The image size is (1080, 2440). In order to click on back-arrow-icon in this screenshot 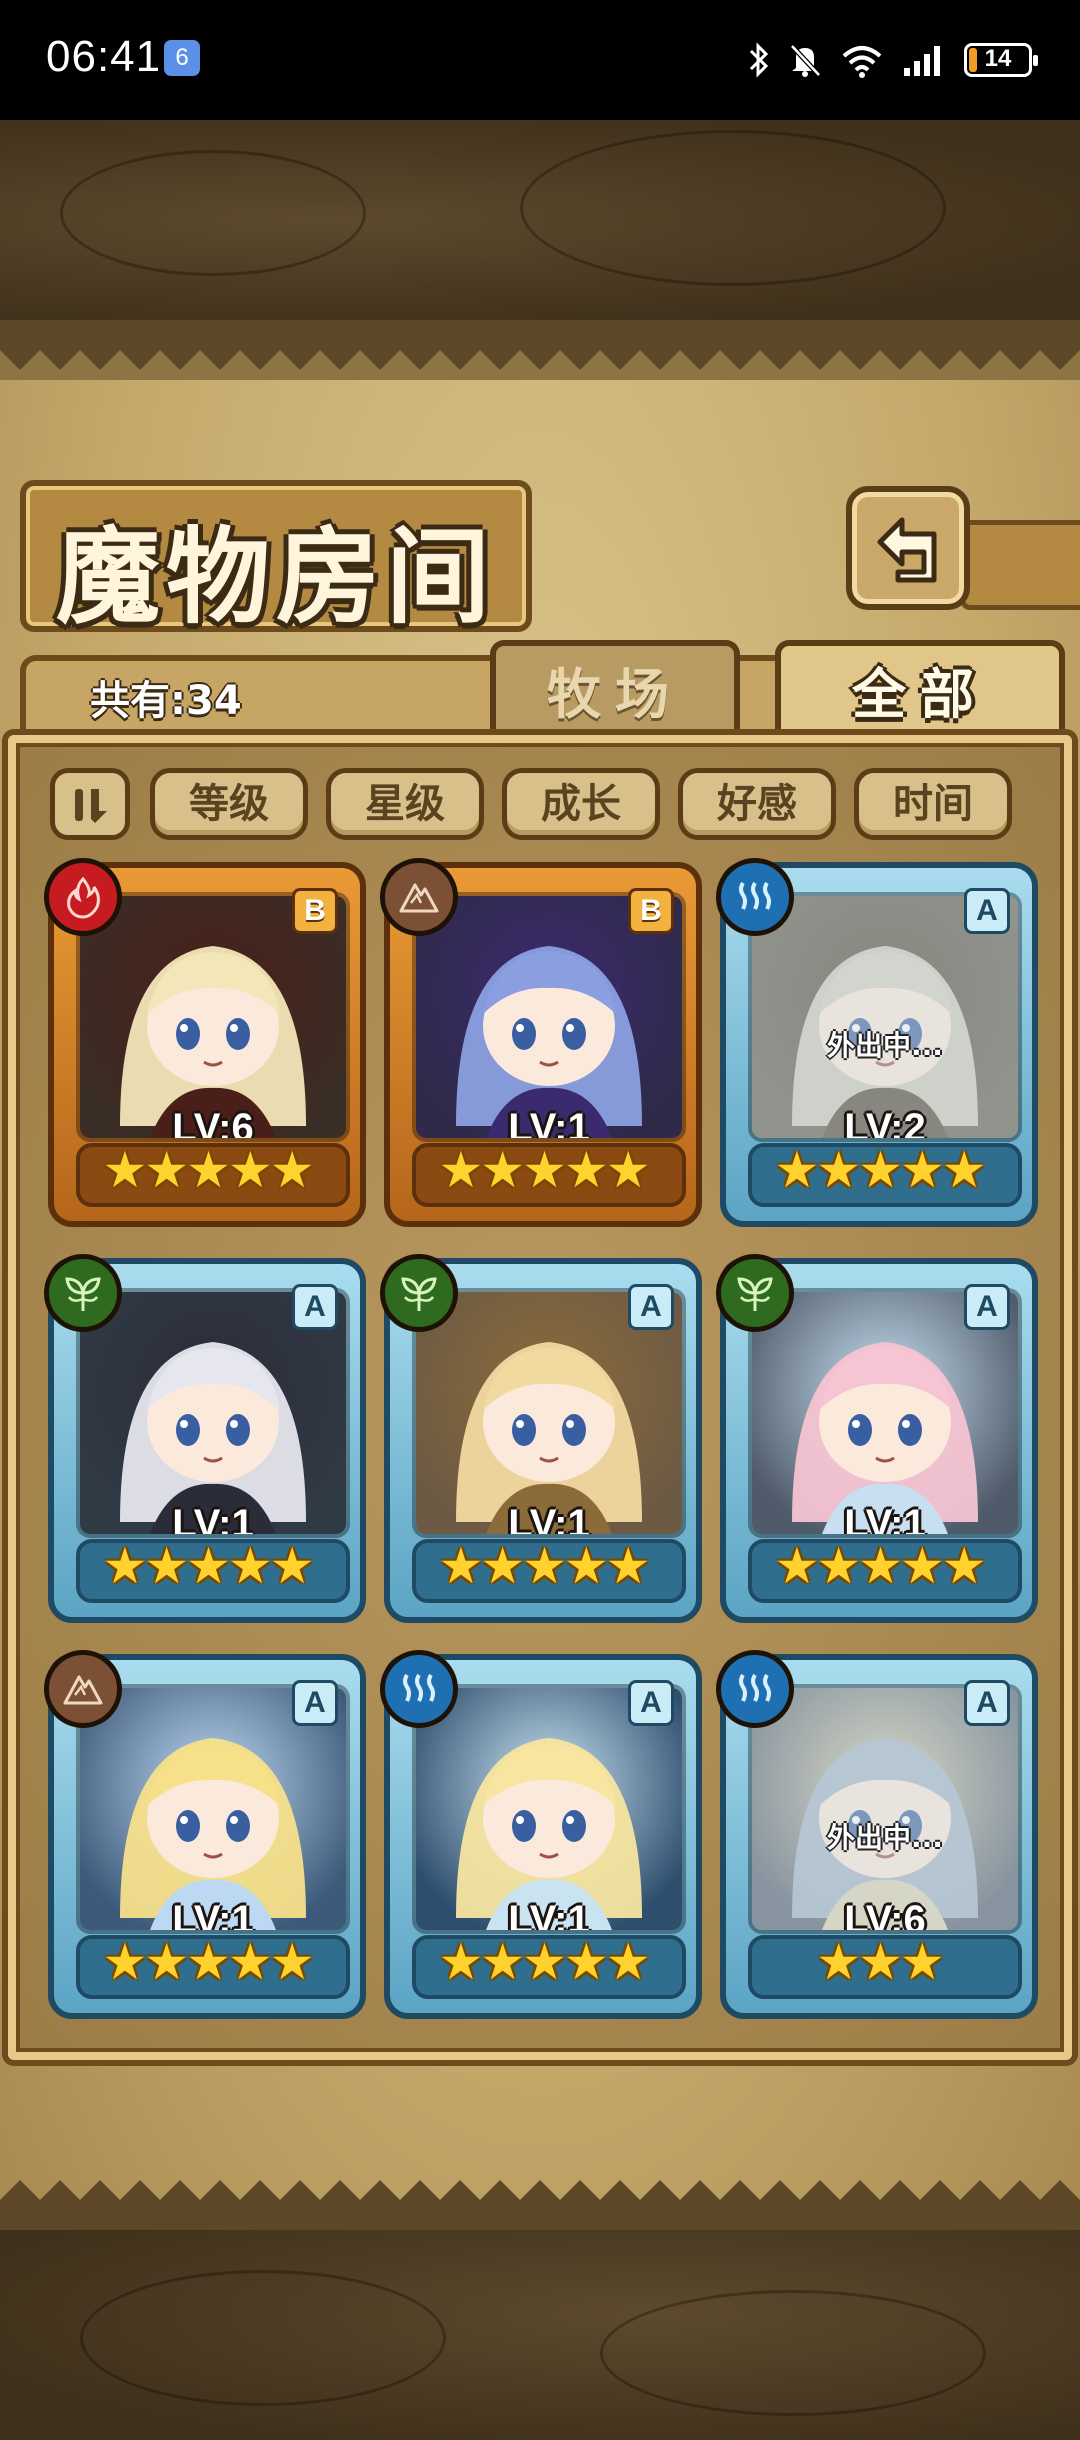, I will do `click(907, 550)`.